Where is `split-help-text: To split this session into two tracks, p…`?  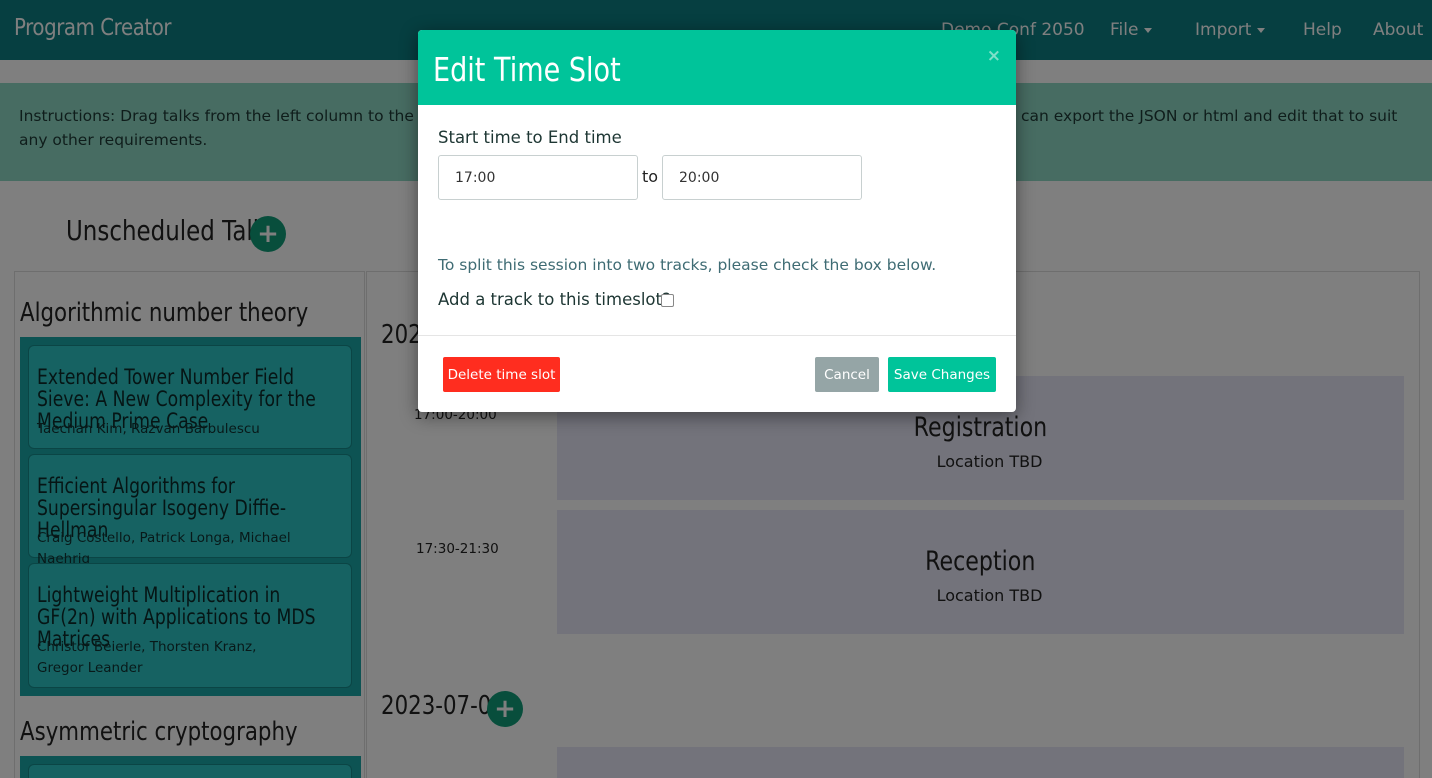 split-help-text: To split this session into two tracks, p… is located at coordinates (687, 265).